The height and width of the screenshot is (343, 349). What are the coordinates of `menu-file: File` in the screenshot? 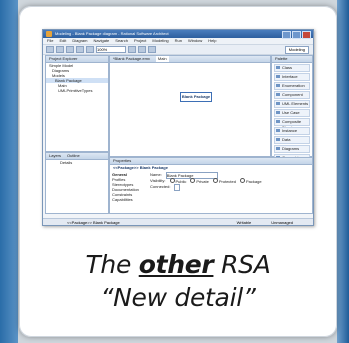 It's located at (50, 41).